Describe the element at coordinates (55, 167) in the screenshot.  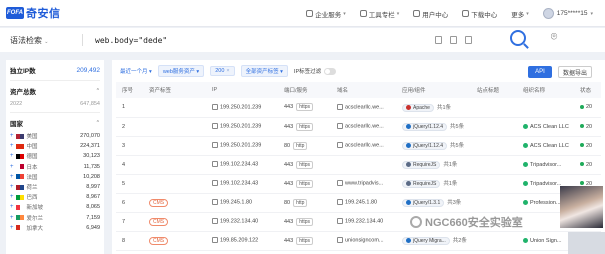
I see `country-row: + 日本 11,735` at that location.